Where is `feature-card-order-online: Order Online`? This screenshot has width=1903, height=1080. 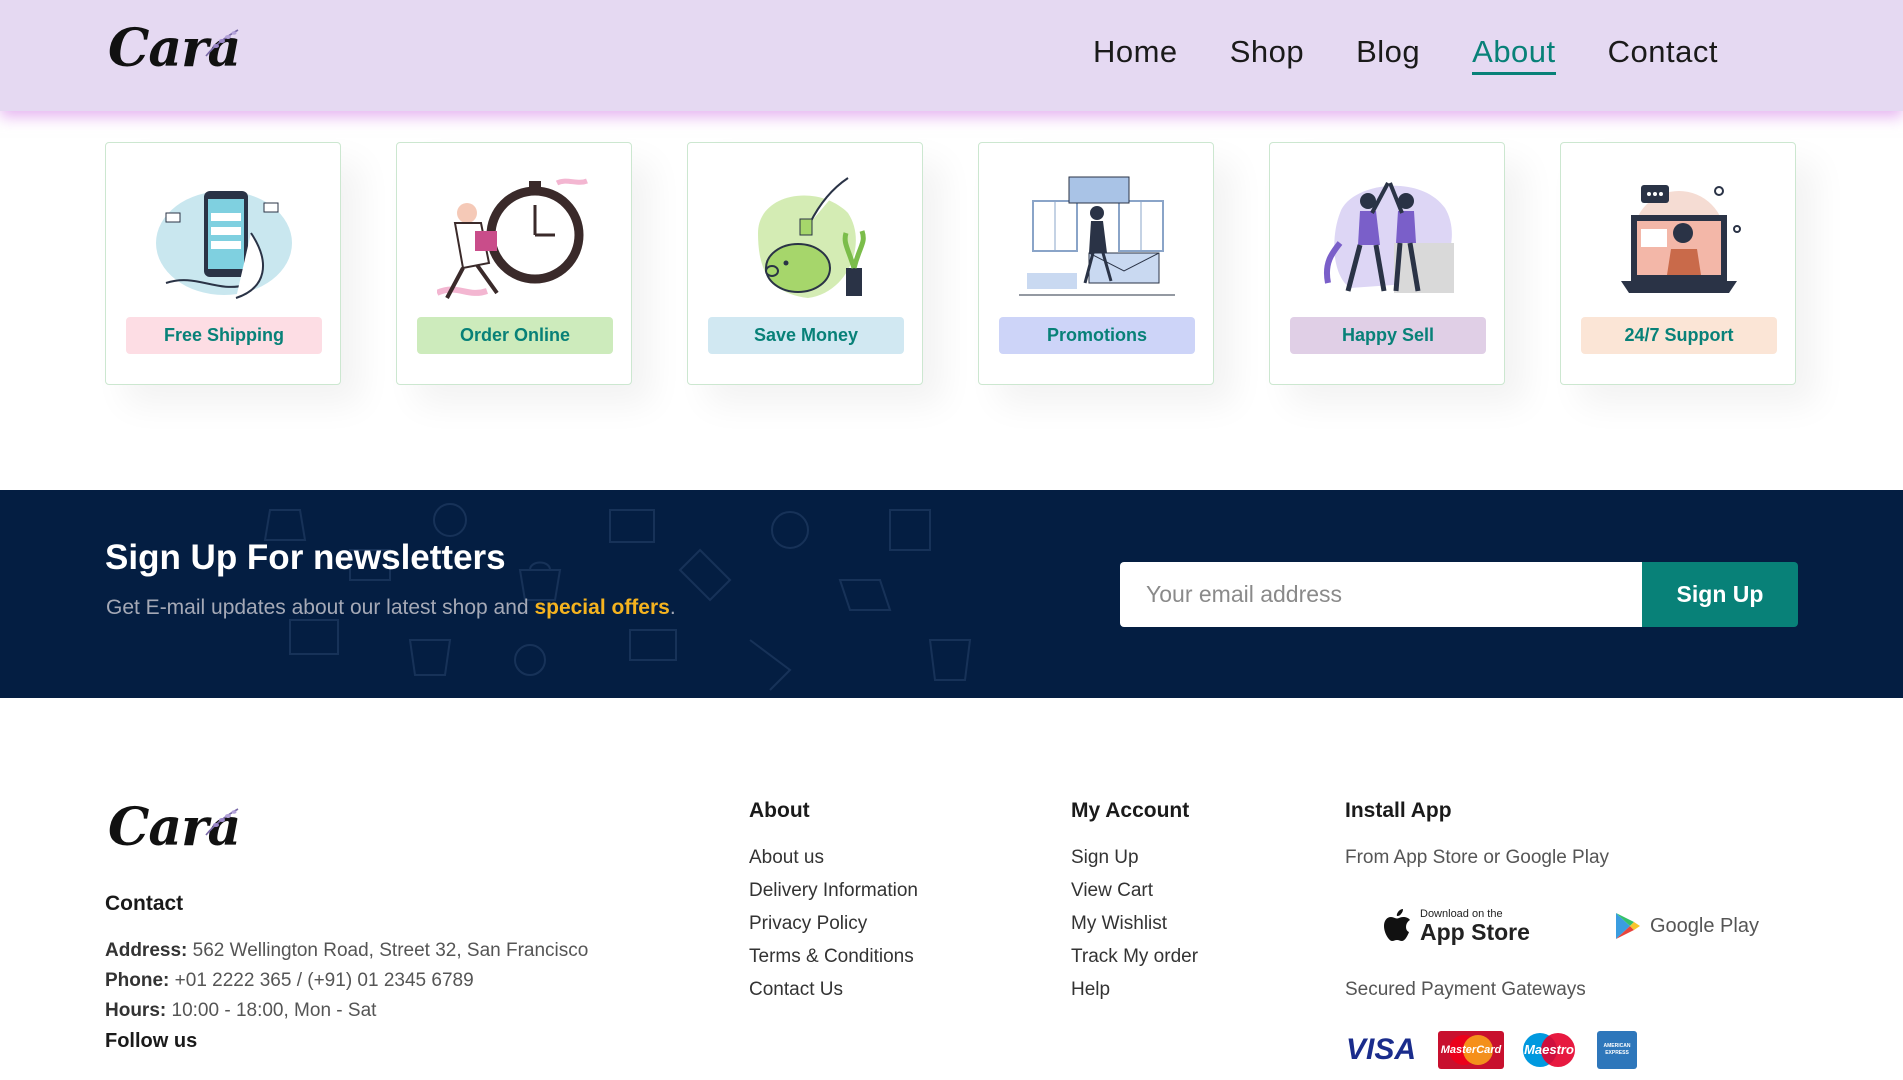
feature-card-order-online: Order Online is located at coordinates (514, 263).